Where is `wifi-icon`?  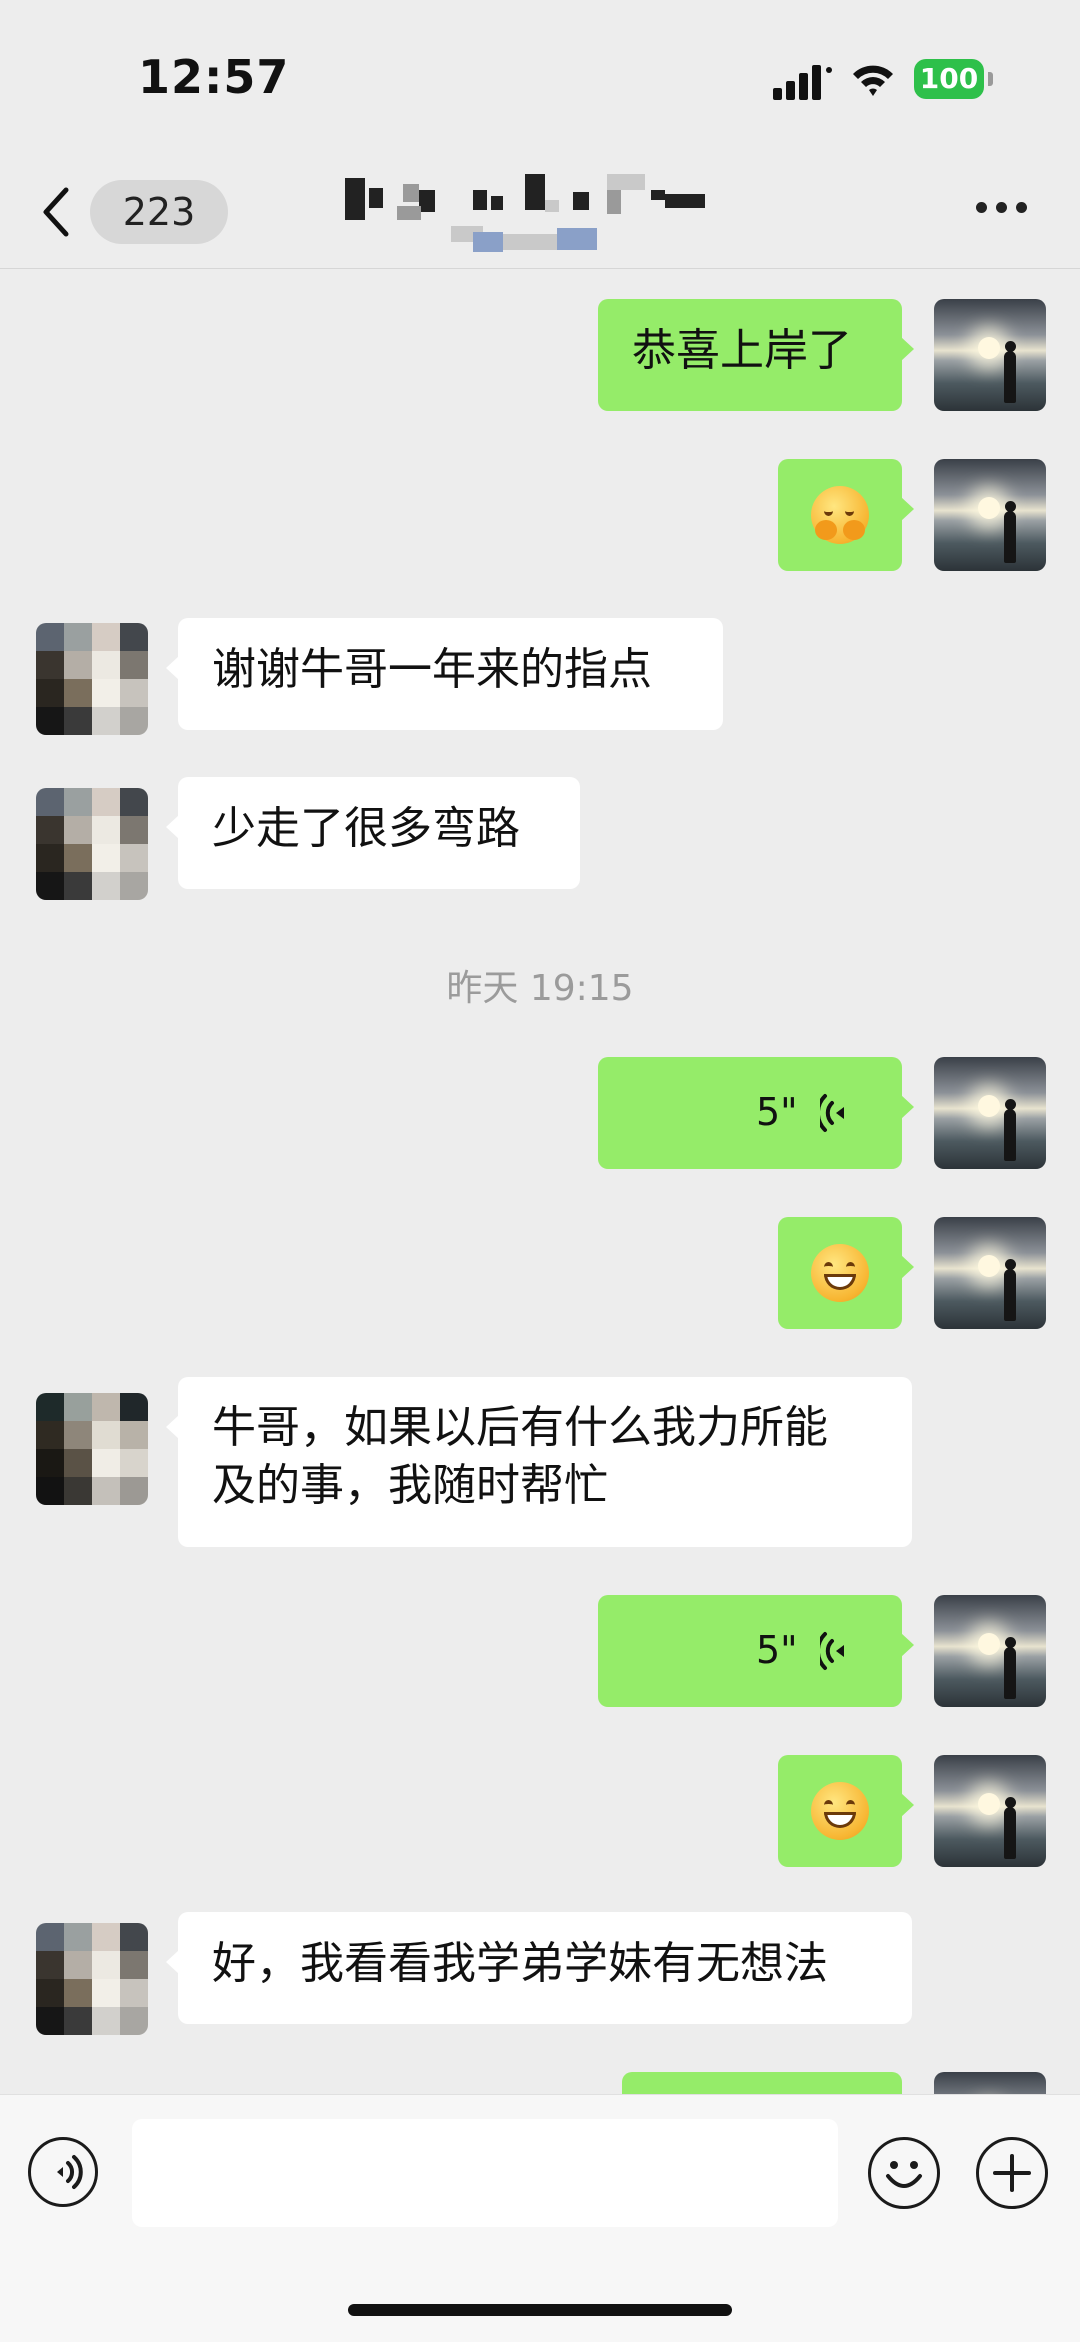
wifi-icon is located at coordinates (873, 80).